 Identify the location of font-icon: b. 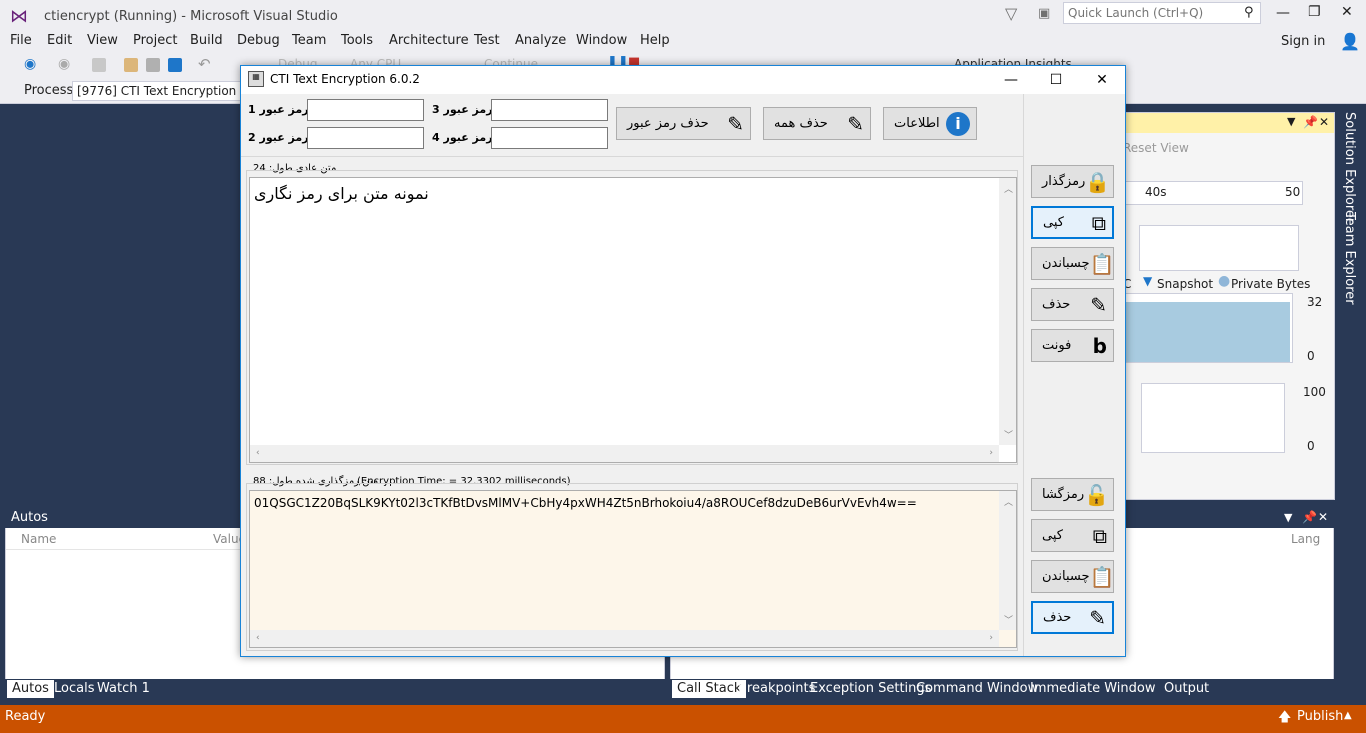
(1099, 345).